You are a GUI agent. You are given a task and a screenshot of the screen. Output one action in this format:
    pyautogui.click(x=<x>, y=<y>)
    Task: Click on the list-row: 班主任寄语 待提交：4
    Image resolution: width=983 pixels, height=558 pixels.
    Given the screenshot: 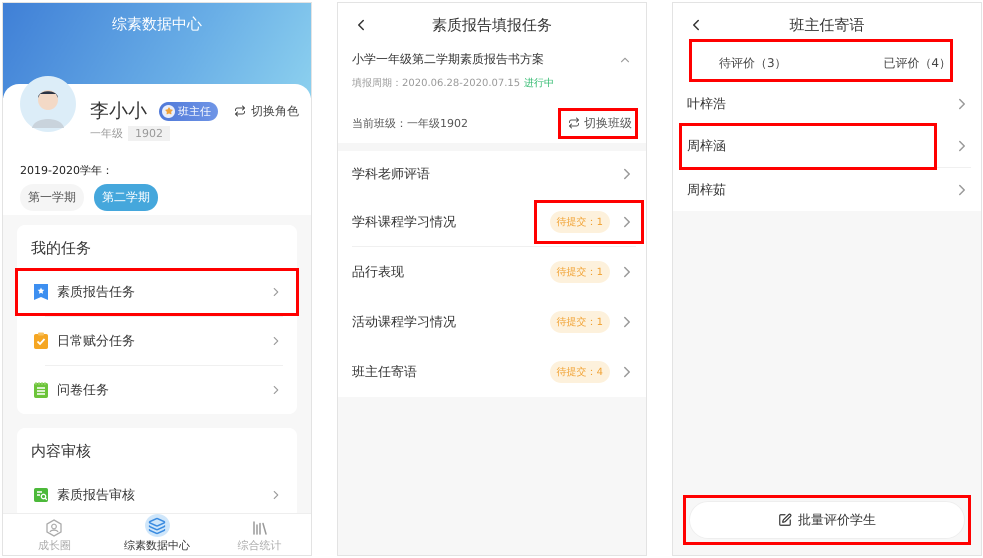 What is the action you would take?
    pyautogui.click(x=494, y=372)
    